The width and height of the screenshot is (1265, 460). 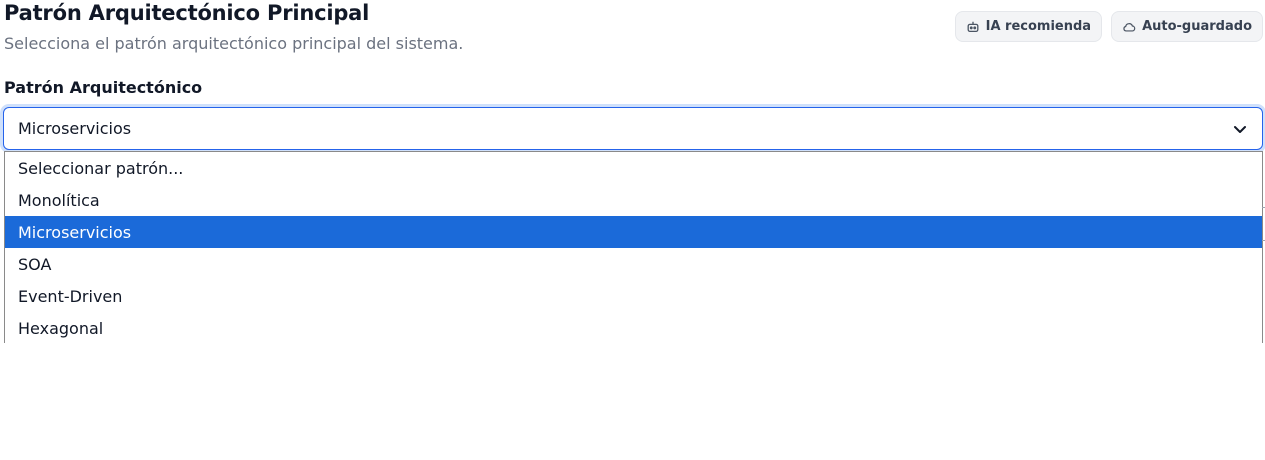 What do you see at coordinates (1240, 129) in the screenshot?
I see `chevron-down-icon` at bounding box center [1240, 129].